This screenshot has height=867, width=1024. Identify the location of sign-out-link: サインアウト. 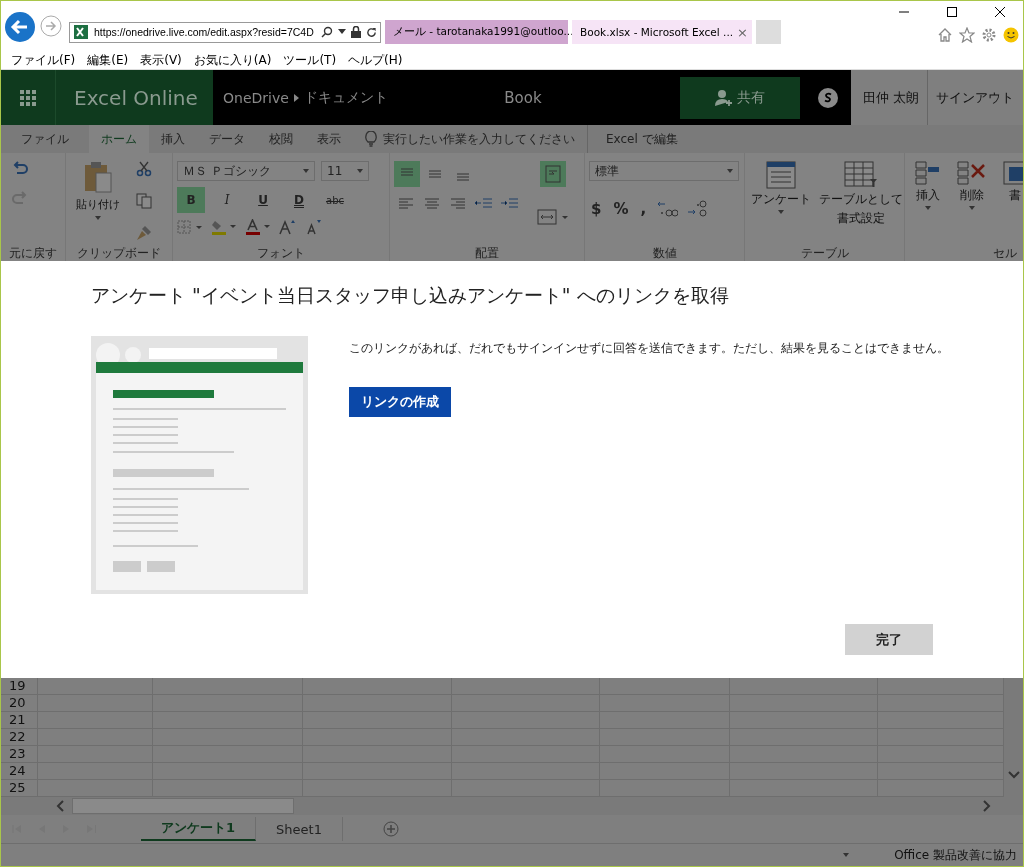
(975, 97).